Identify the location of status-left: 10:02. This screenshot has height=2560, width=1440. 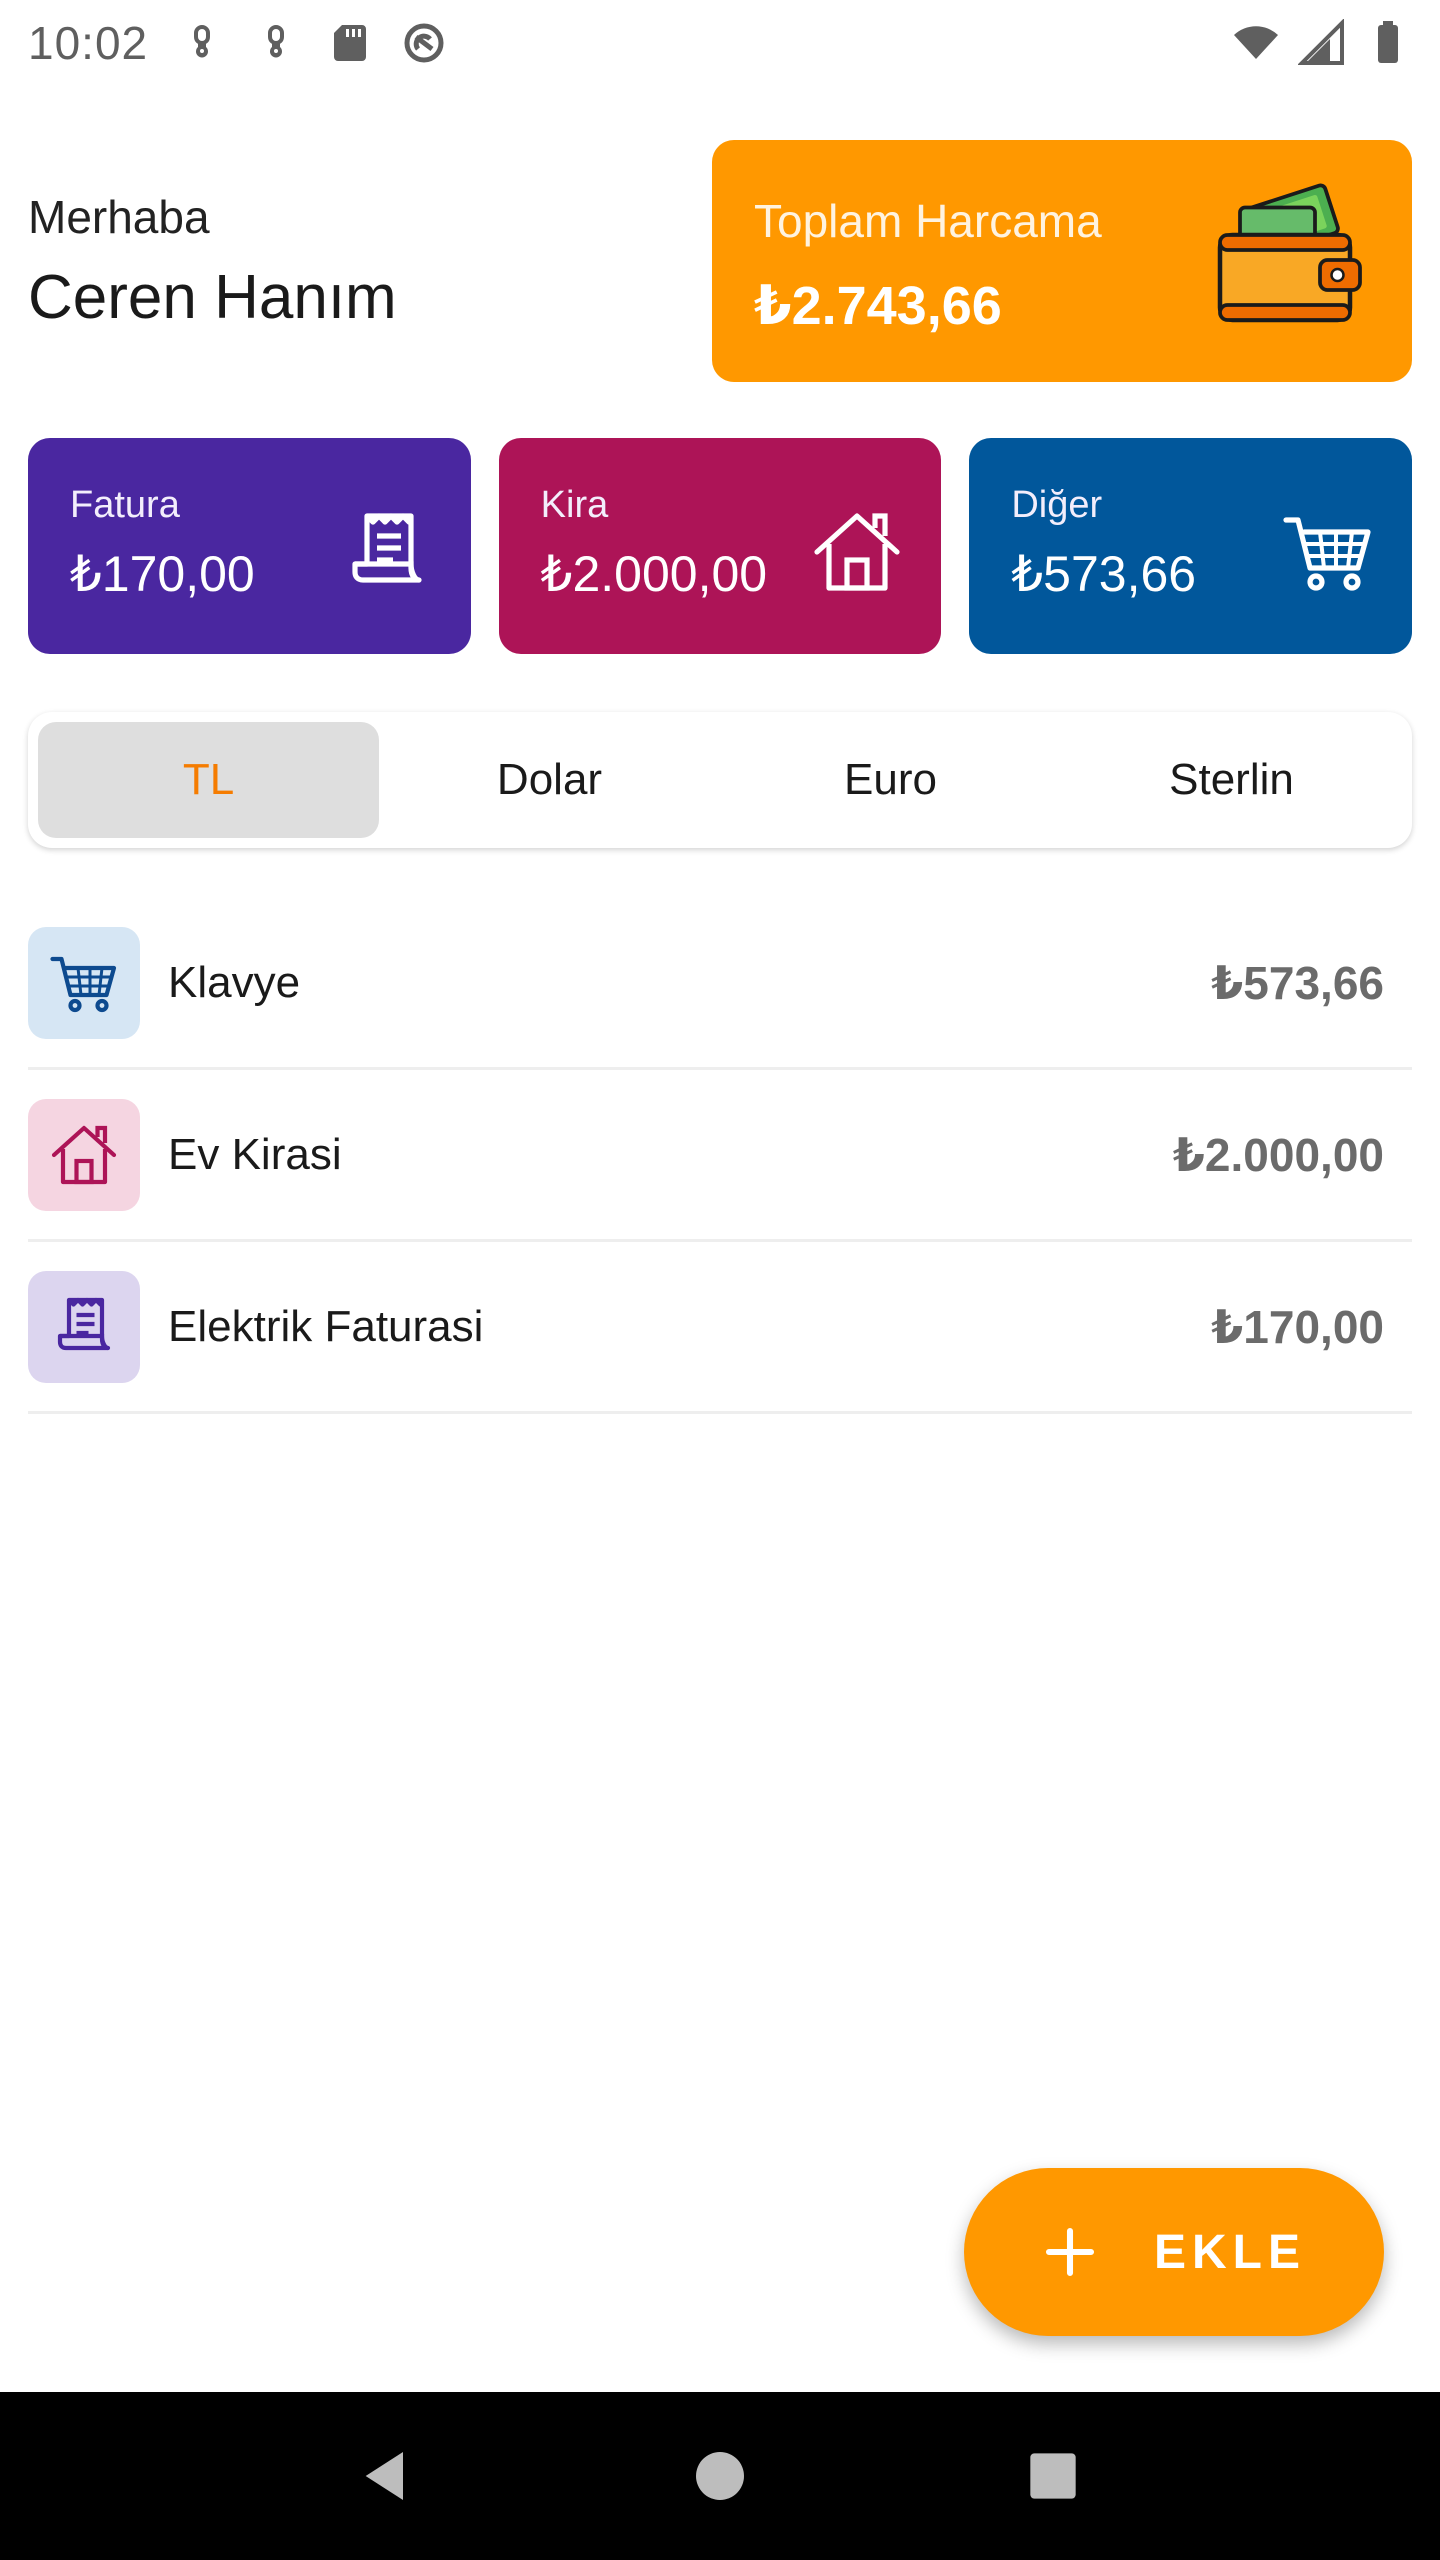
(238, 43).